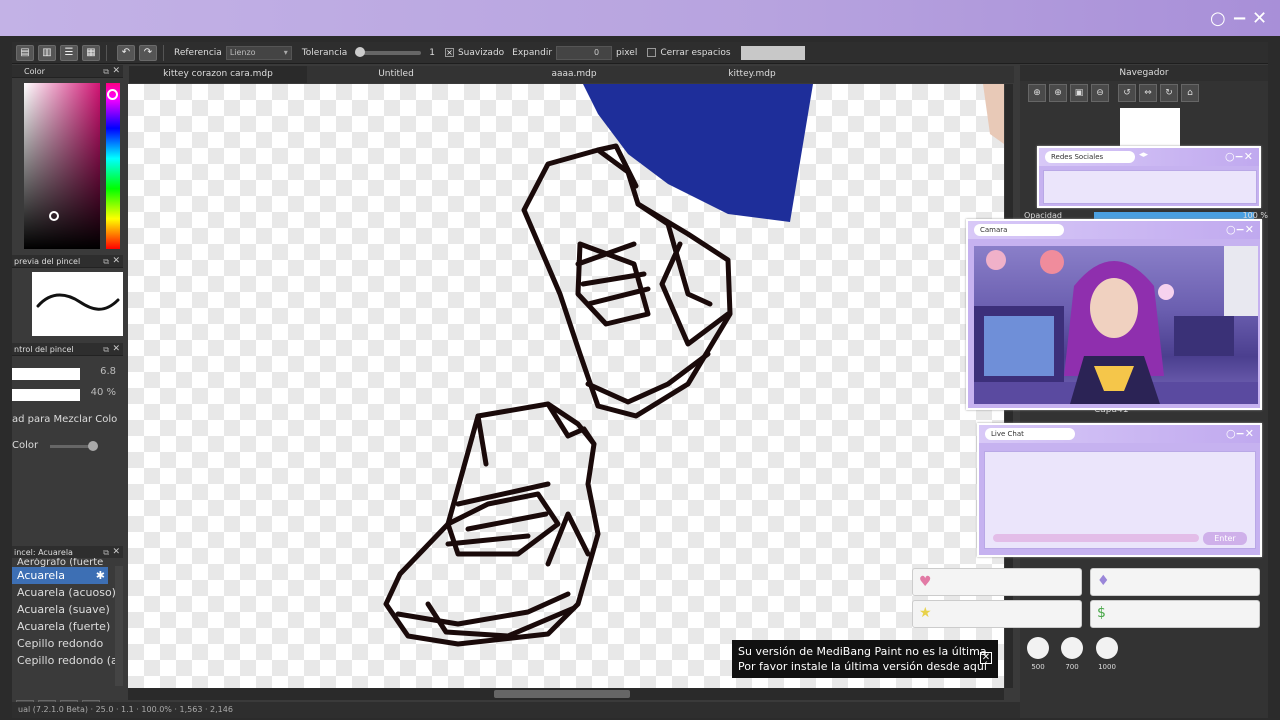  Describe the element at coordinates (1225, 538) in the screenshot. I see `chat-enter-button: Enter` at that location.